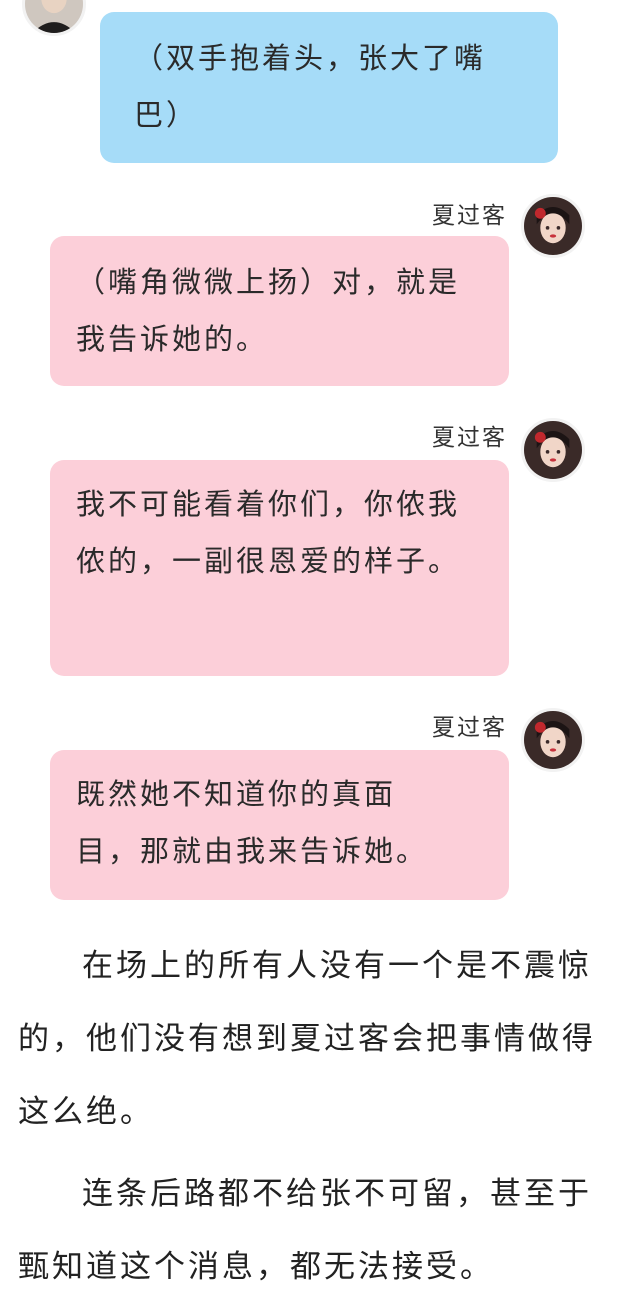 This screenshot has width=640, height=1304. What do you see at coordinates (310, 86) in the screenshot?
I see `message-text: （双手抱着头，张大了嘴巴）` at bounding box center [310, 86].